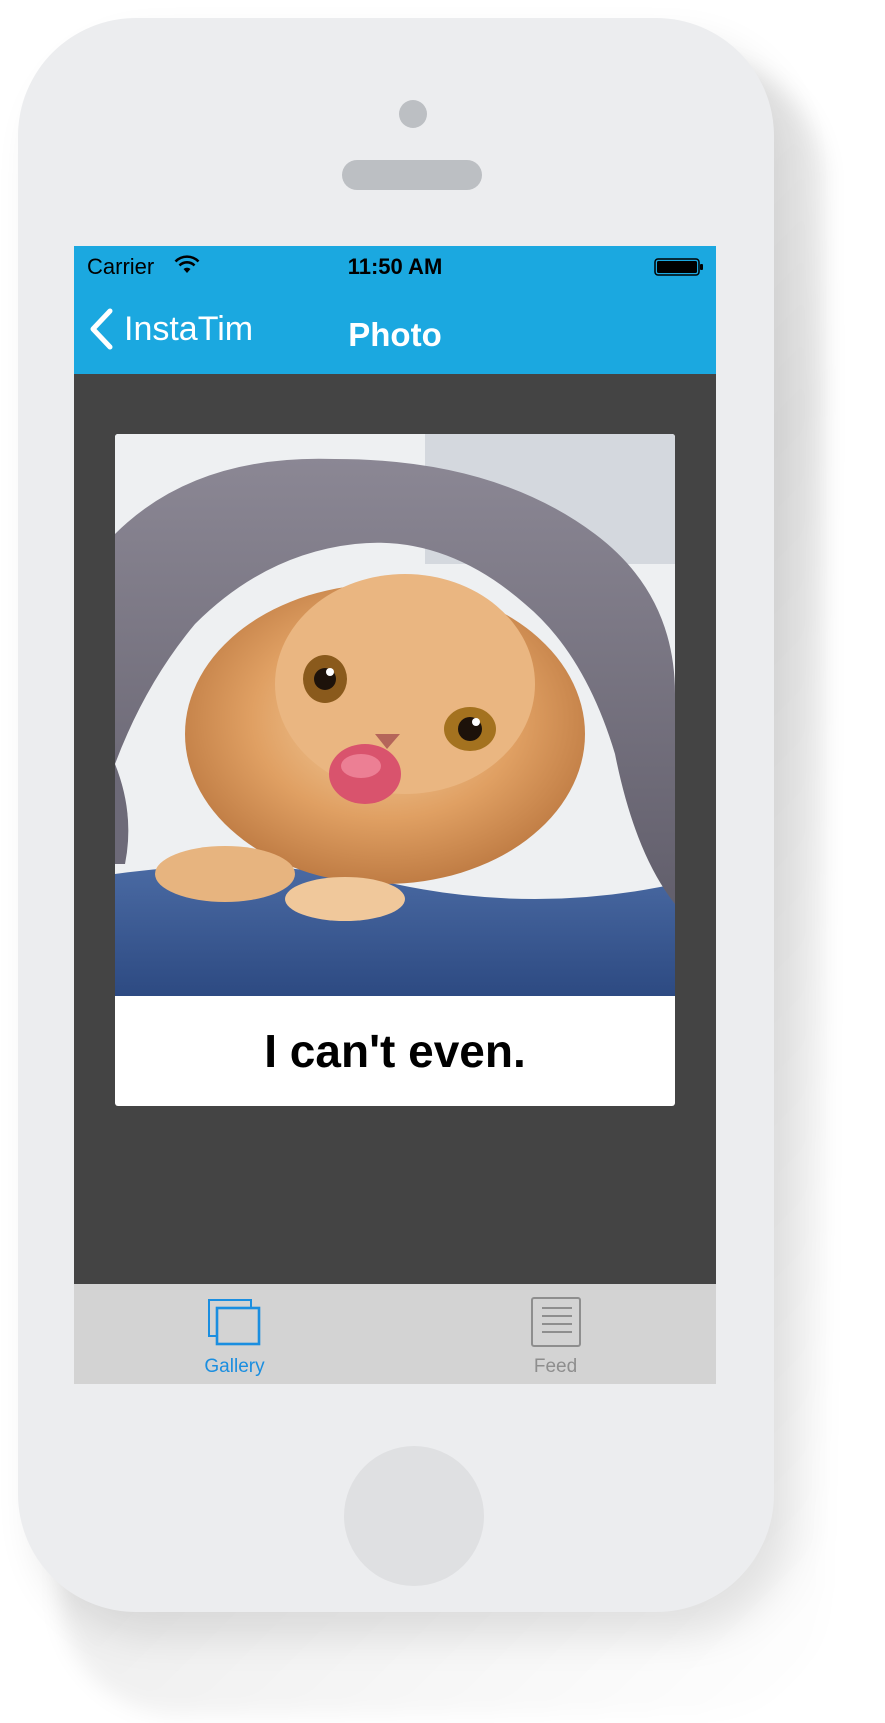 The height and width of the screenshot is (1723, 885). I want to click on photo-caption: I can't even., so click(395, 1051).